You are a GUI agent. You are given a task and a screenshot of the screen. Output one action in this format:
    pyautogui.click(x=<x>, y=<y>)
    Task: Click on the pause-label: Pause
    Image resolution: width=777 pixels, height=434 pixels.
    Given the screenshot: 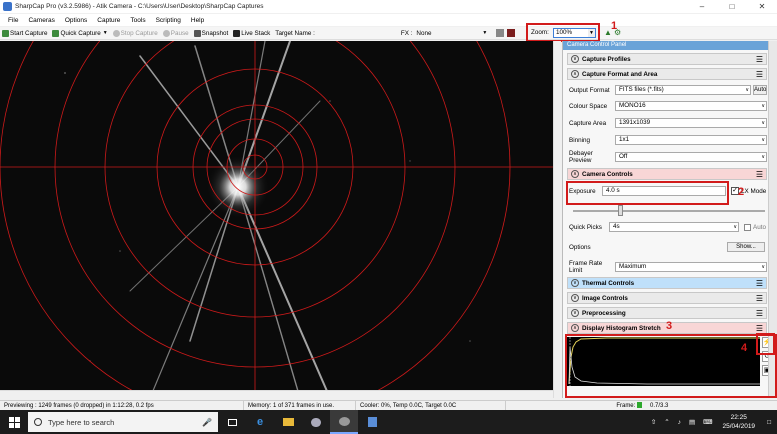 What is the action you would take?
    pyautogui.click(x=179, y=33)
    